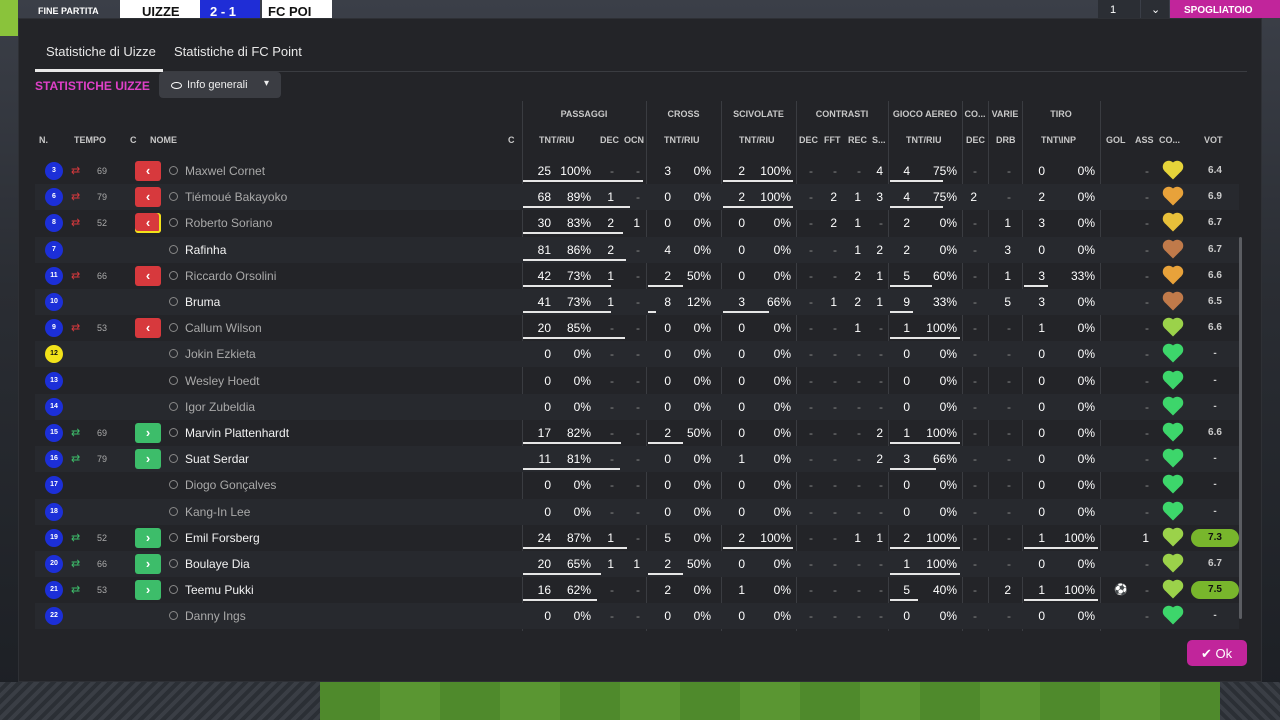 The image size is (1280, 720). Describe the element at coordinates (1144, 140) in the screenshot. I see `col-ass: ASS` at that location.